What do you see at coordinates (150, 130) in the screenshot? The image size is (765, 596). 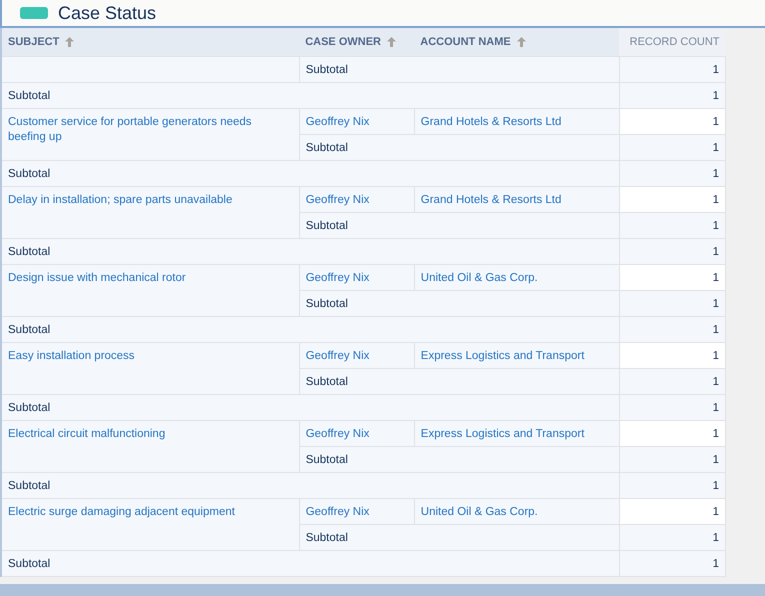 I see `subject-link: Customer service for portable generators needs beefing up` at bounding box center [150, 130].